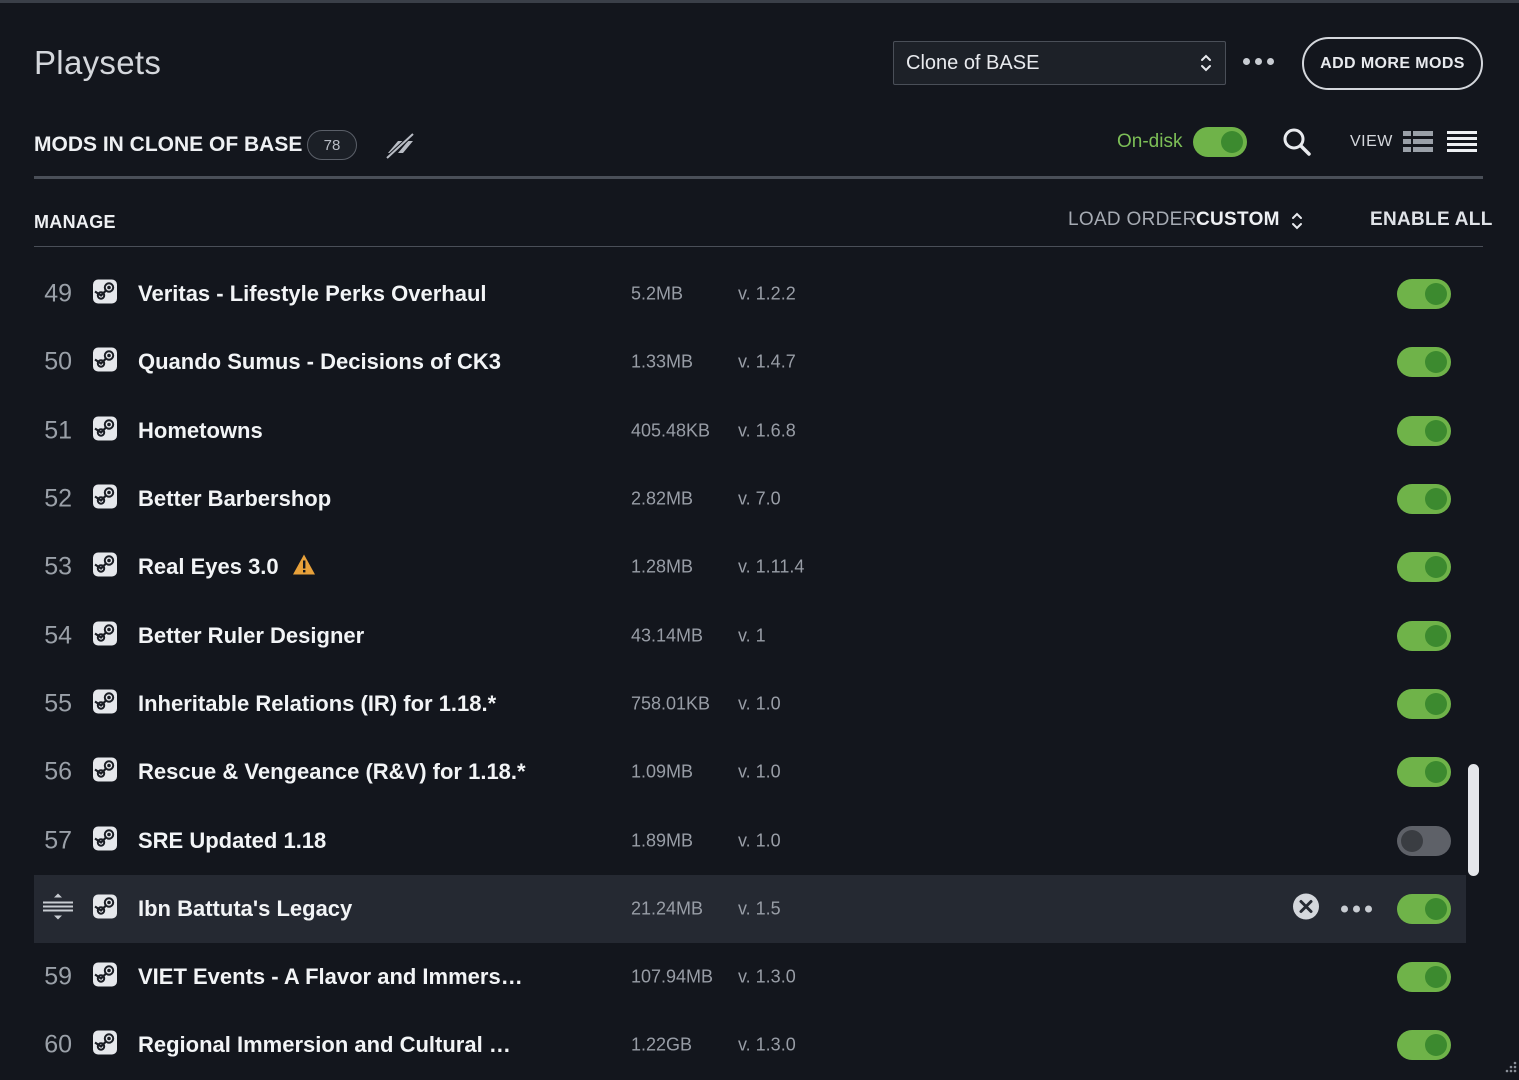  I want to click on mod-options-button, so click(1356, 909).